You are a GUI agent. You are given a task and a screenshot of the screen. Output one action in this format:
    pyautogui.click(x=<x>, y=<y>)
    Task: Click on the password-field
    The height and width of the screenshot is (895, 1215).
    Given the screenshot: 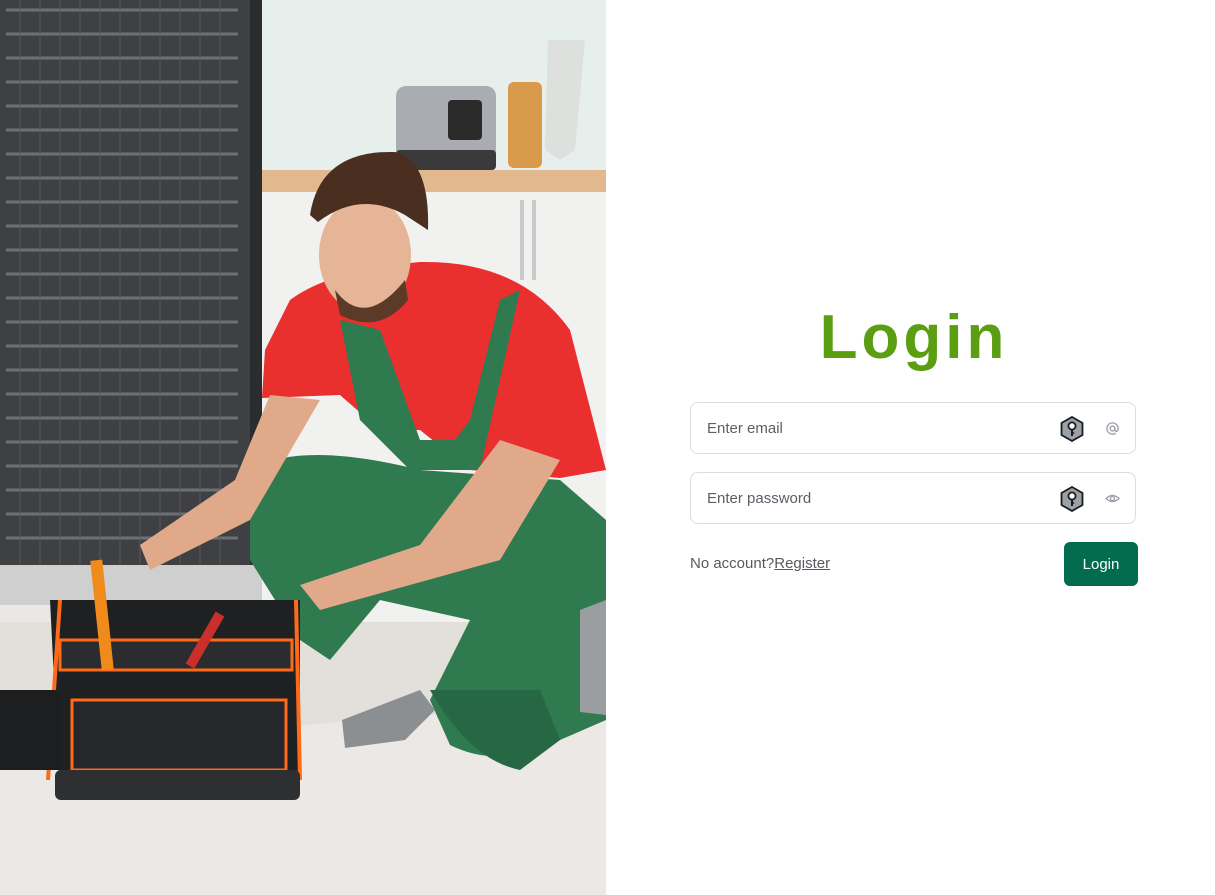 What is the action you would take?
    pyautogui.click(x=913, y=498)
    